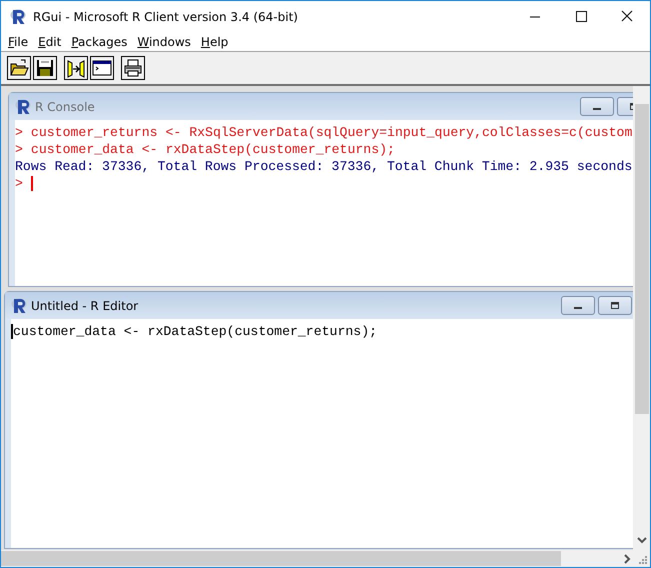 This screenshot has width=651, height=568. I want to click on scroll-right-icon, so click(627, 559).